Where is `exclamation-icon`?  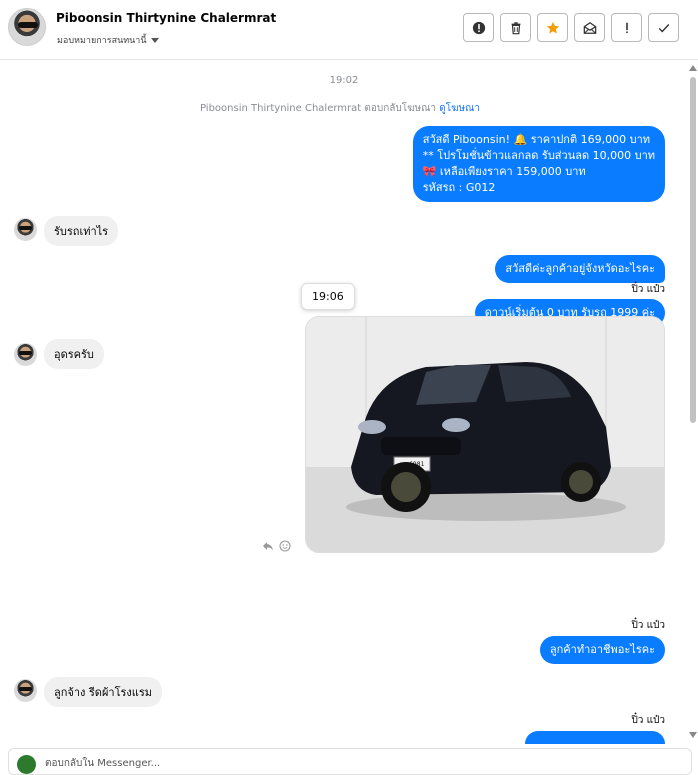 exclamation-icon is located at coordinates (626, 27).